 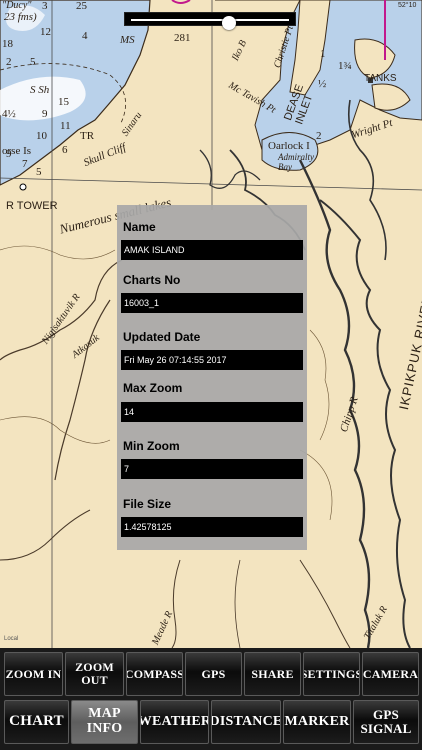 What do you see at coordinates (139, 227) in the screenshot?
I see `name-label: Name` at bounding box center [139, 227].